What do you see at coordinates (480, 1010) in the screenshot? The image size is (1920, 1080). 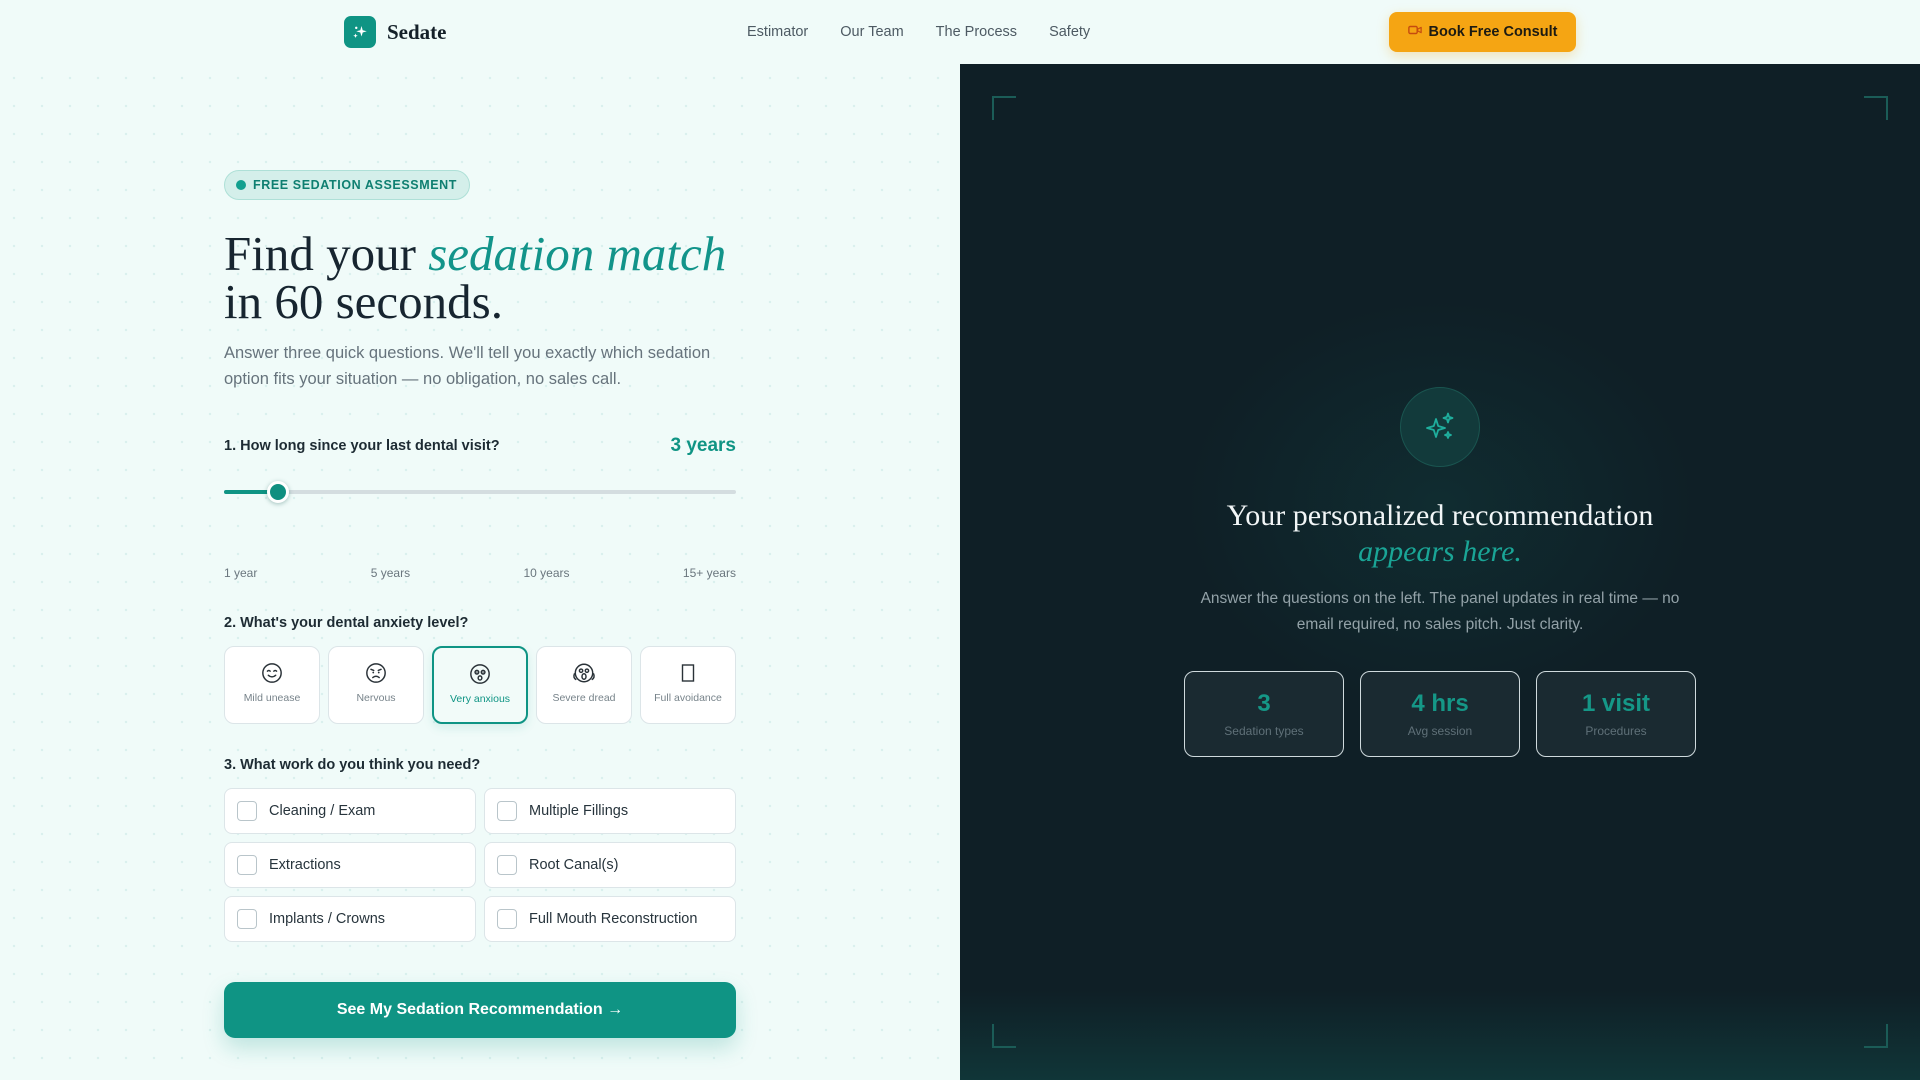 I see `see-recommendation-button: See My Sedation Recommendation →` at bounding box center [480, 1010].